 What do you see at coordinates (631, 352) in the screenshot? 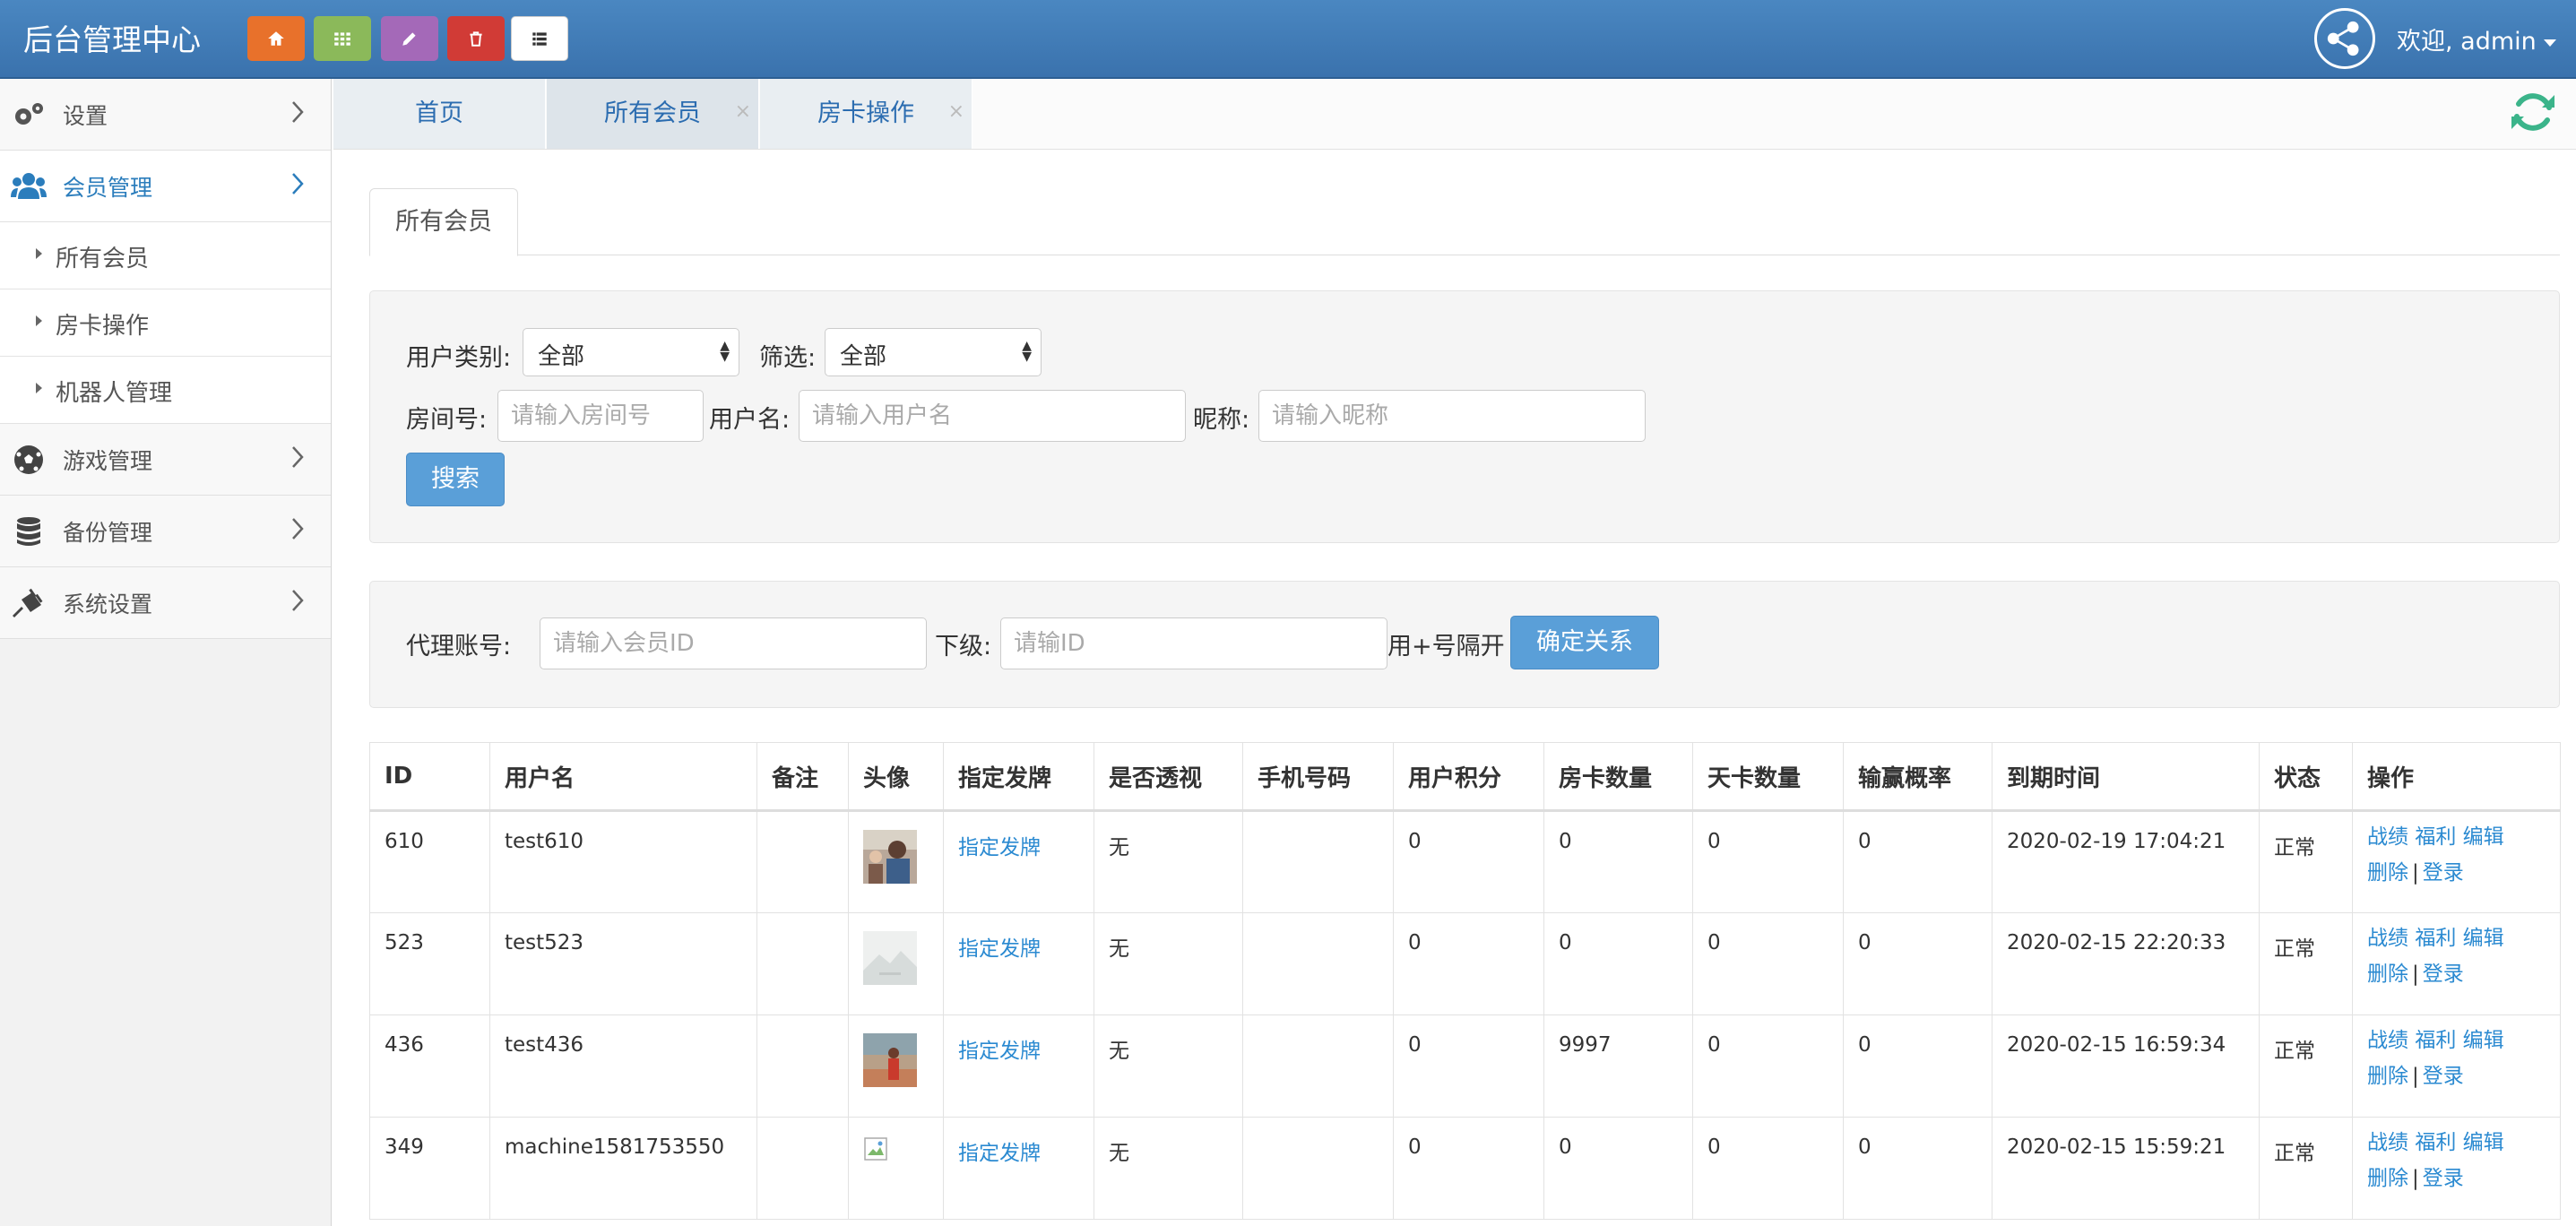
I see `user-type-select: 全部 ▲ ▼` at bounding box center [631, 352].